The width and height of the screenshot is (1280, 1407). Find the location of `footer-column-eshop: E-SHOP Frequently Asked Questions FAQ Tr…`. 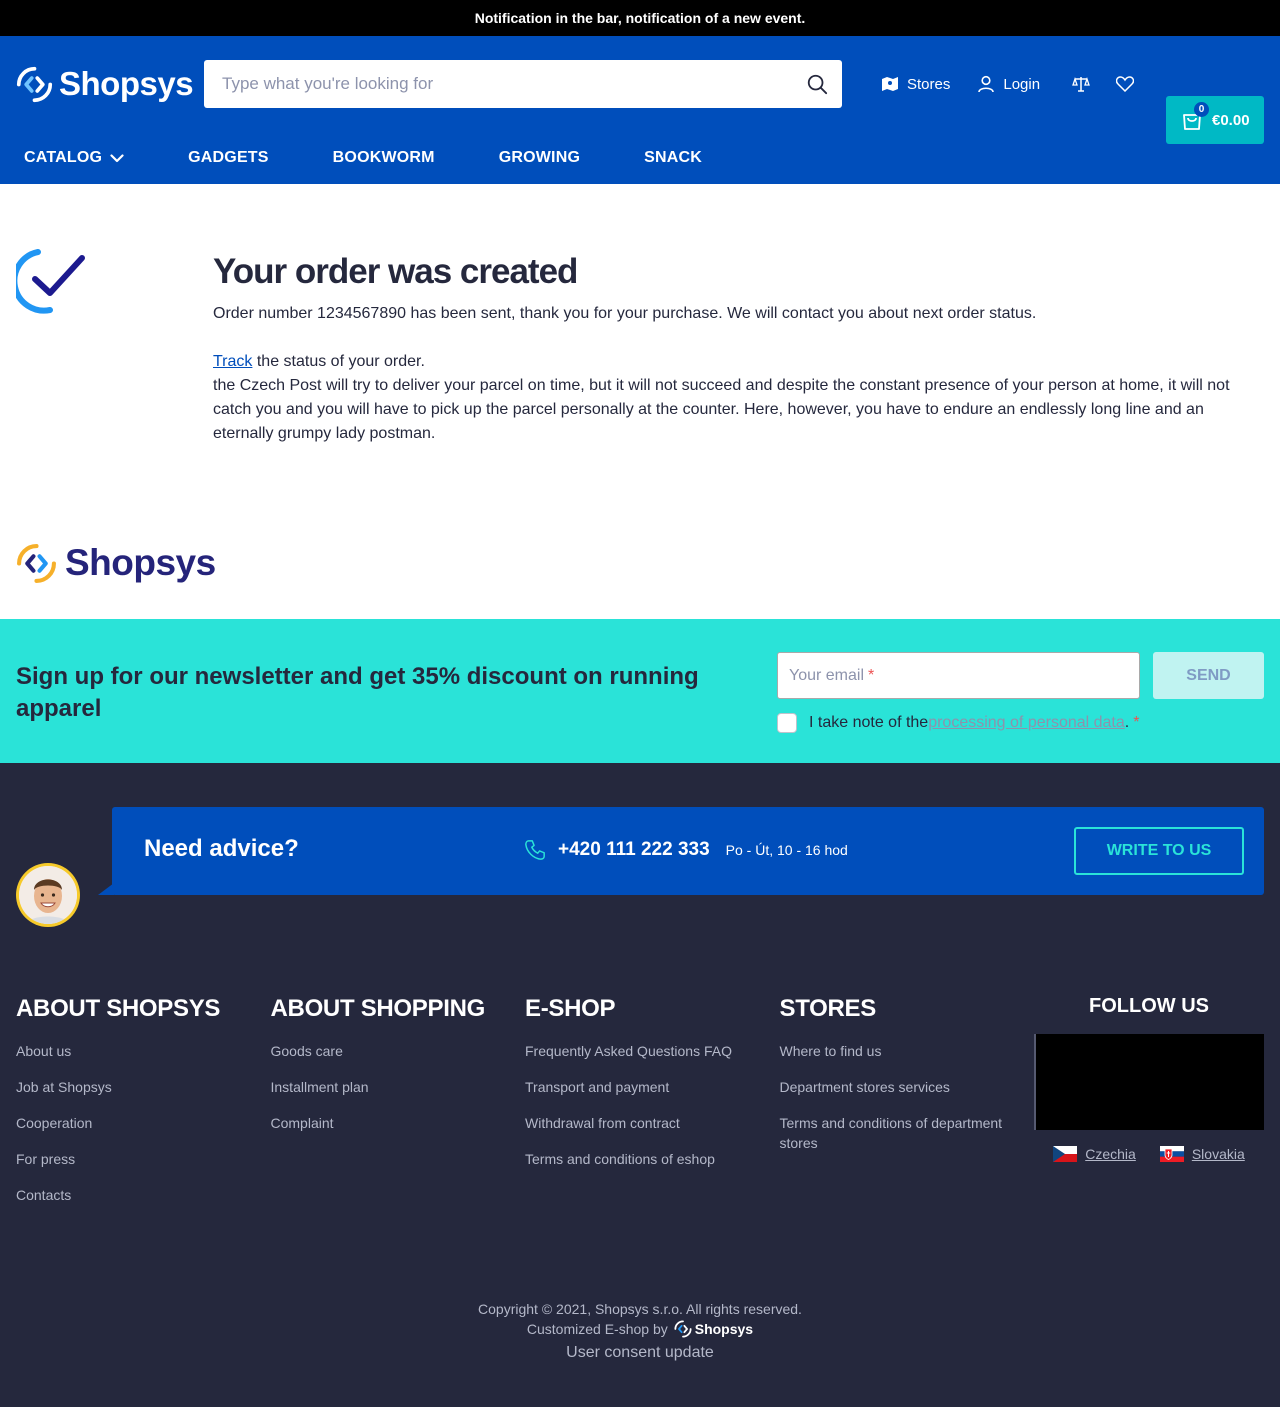

footer-column-eshop: E-SHOP Frequently Asked Questions FAQ Tr… is located at coordinates (652, 1108).